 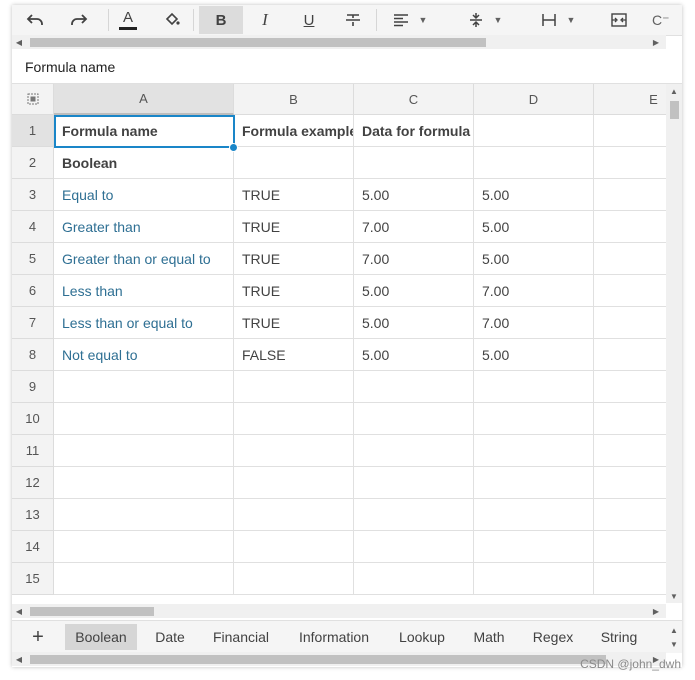 What do you see at coordinates (347, 66) in the screenshot?
I see `formula-bar: Formula name` at bounding box center [347, 66].